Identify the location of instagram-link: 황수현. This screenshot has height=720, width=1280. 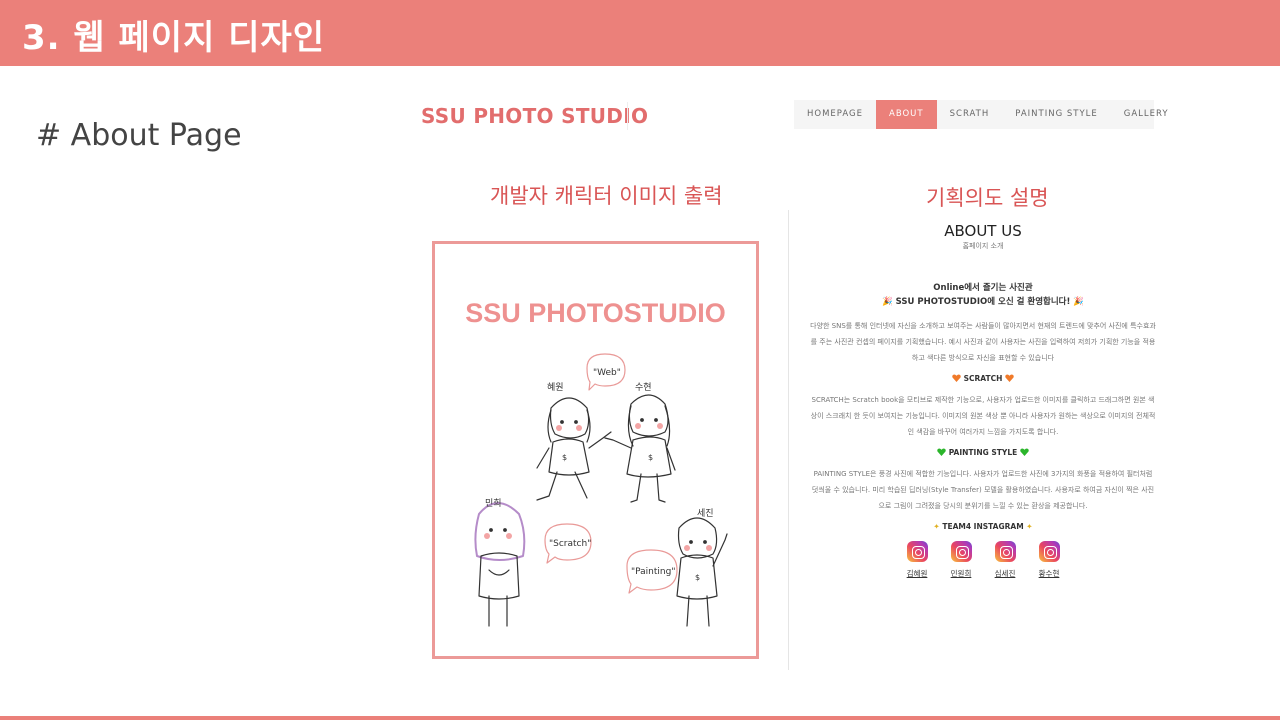
(1049, 560).